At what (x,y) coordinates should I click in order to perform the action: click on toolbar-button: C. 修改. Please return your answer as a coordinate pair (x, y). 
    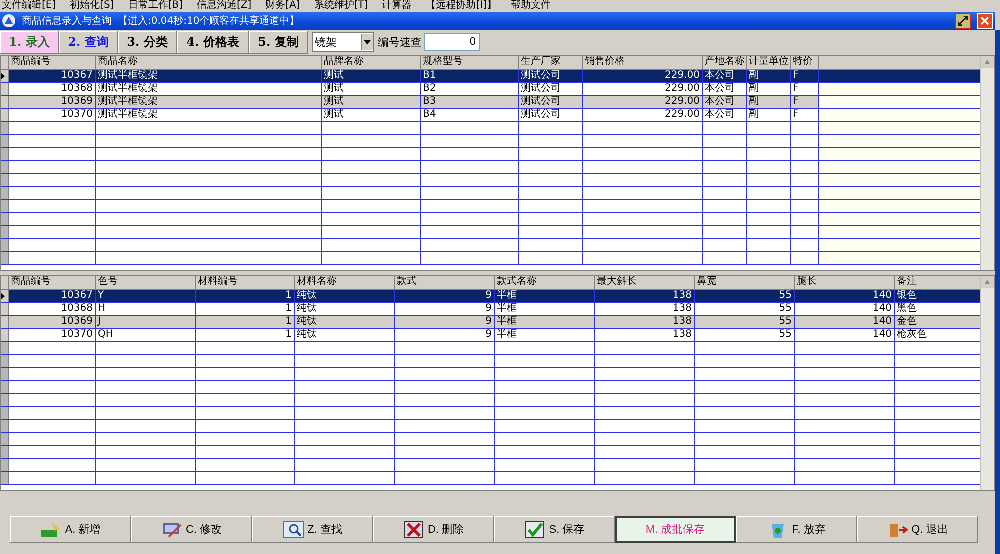
    Looking at the image, I should click on (191, 529).